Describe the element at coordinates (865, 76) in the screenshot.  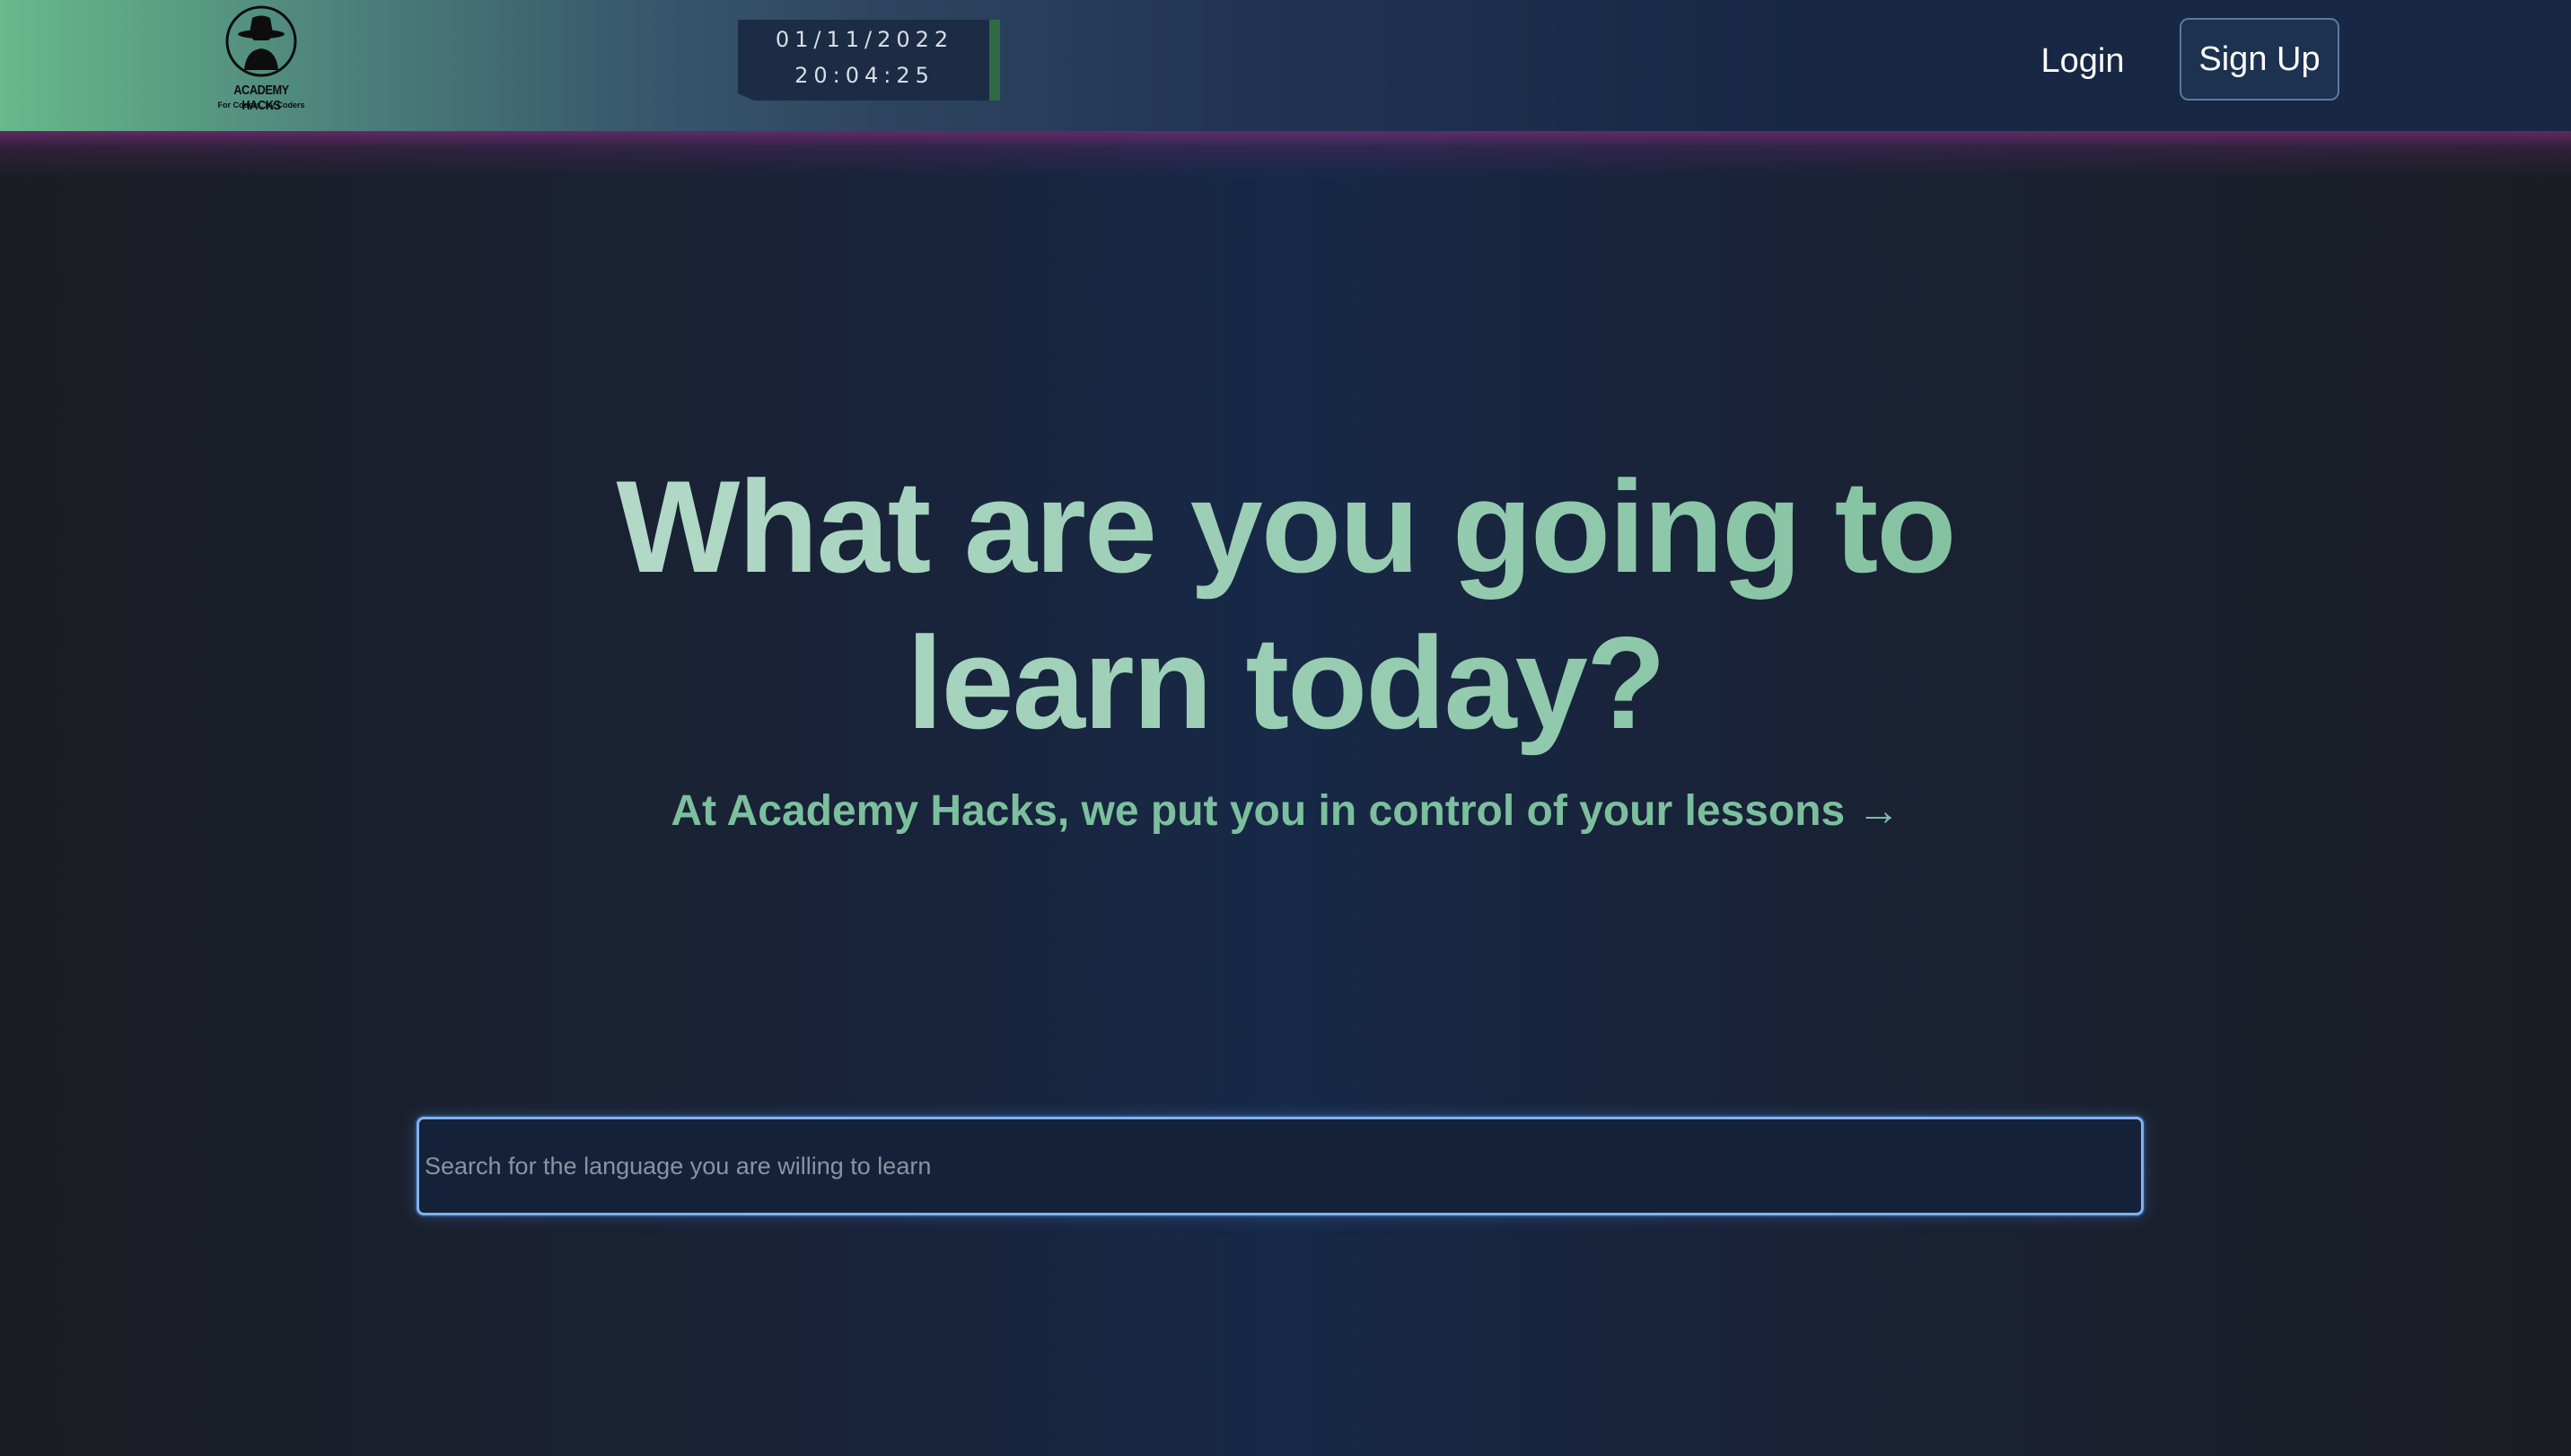
I see `clock-time: 20:04:25` at that location.